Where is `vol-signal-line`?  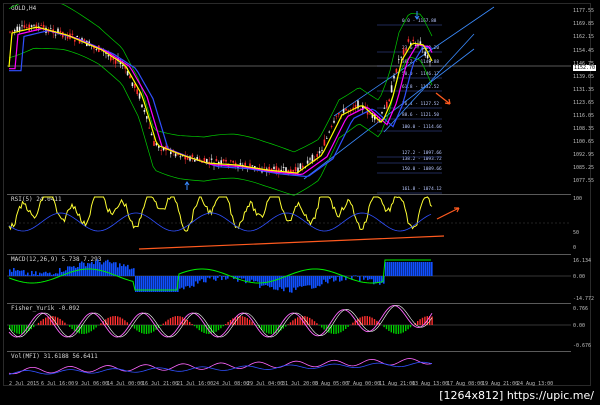 vol-signal-line is located at coordinates (220, 368).